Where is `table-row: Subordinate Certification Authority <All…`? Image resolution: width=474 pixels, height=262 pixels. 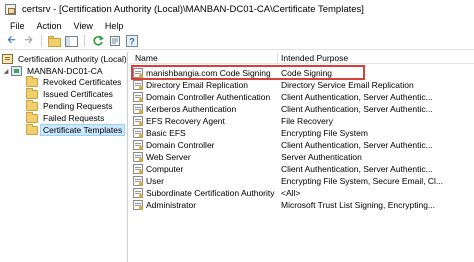 table-row: Subordinate Certification Authority <All… is located at coordinates (301, 193).